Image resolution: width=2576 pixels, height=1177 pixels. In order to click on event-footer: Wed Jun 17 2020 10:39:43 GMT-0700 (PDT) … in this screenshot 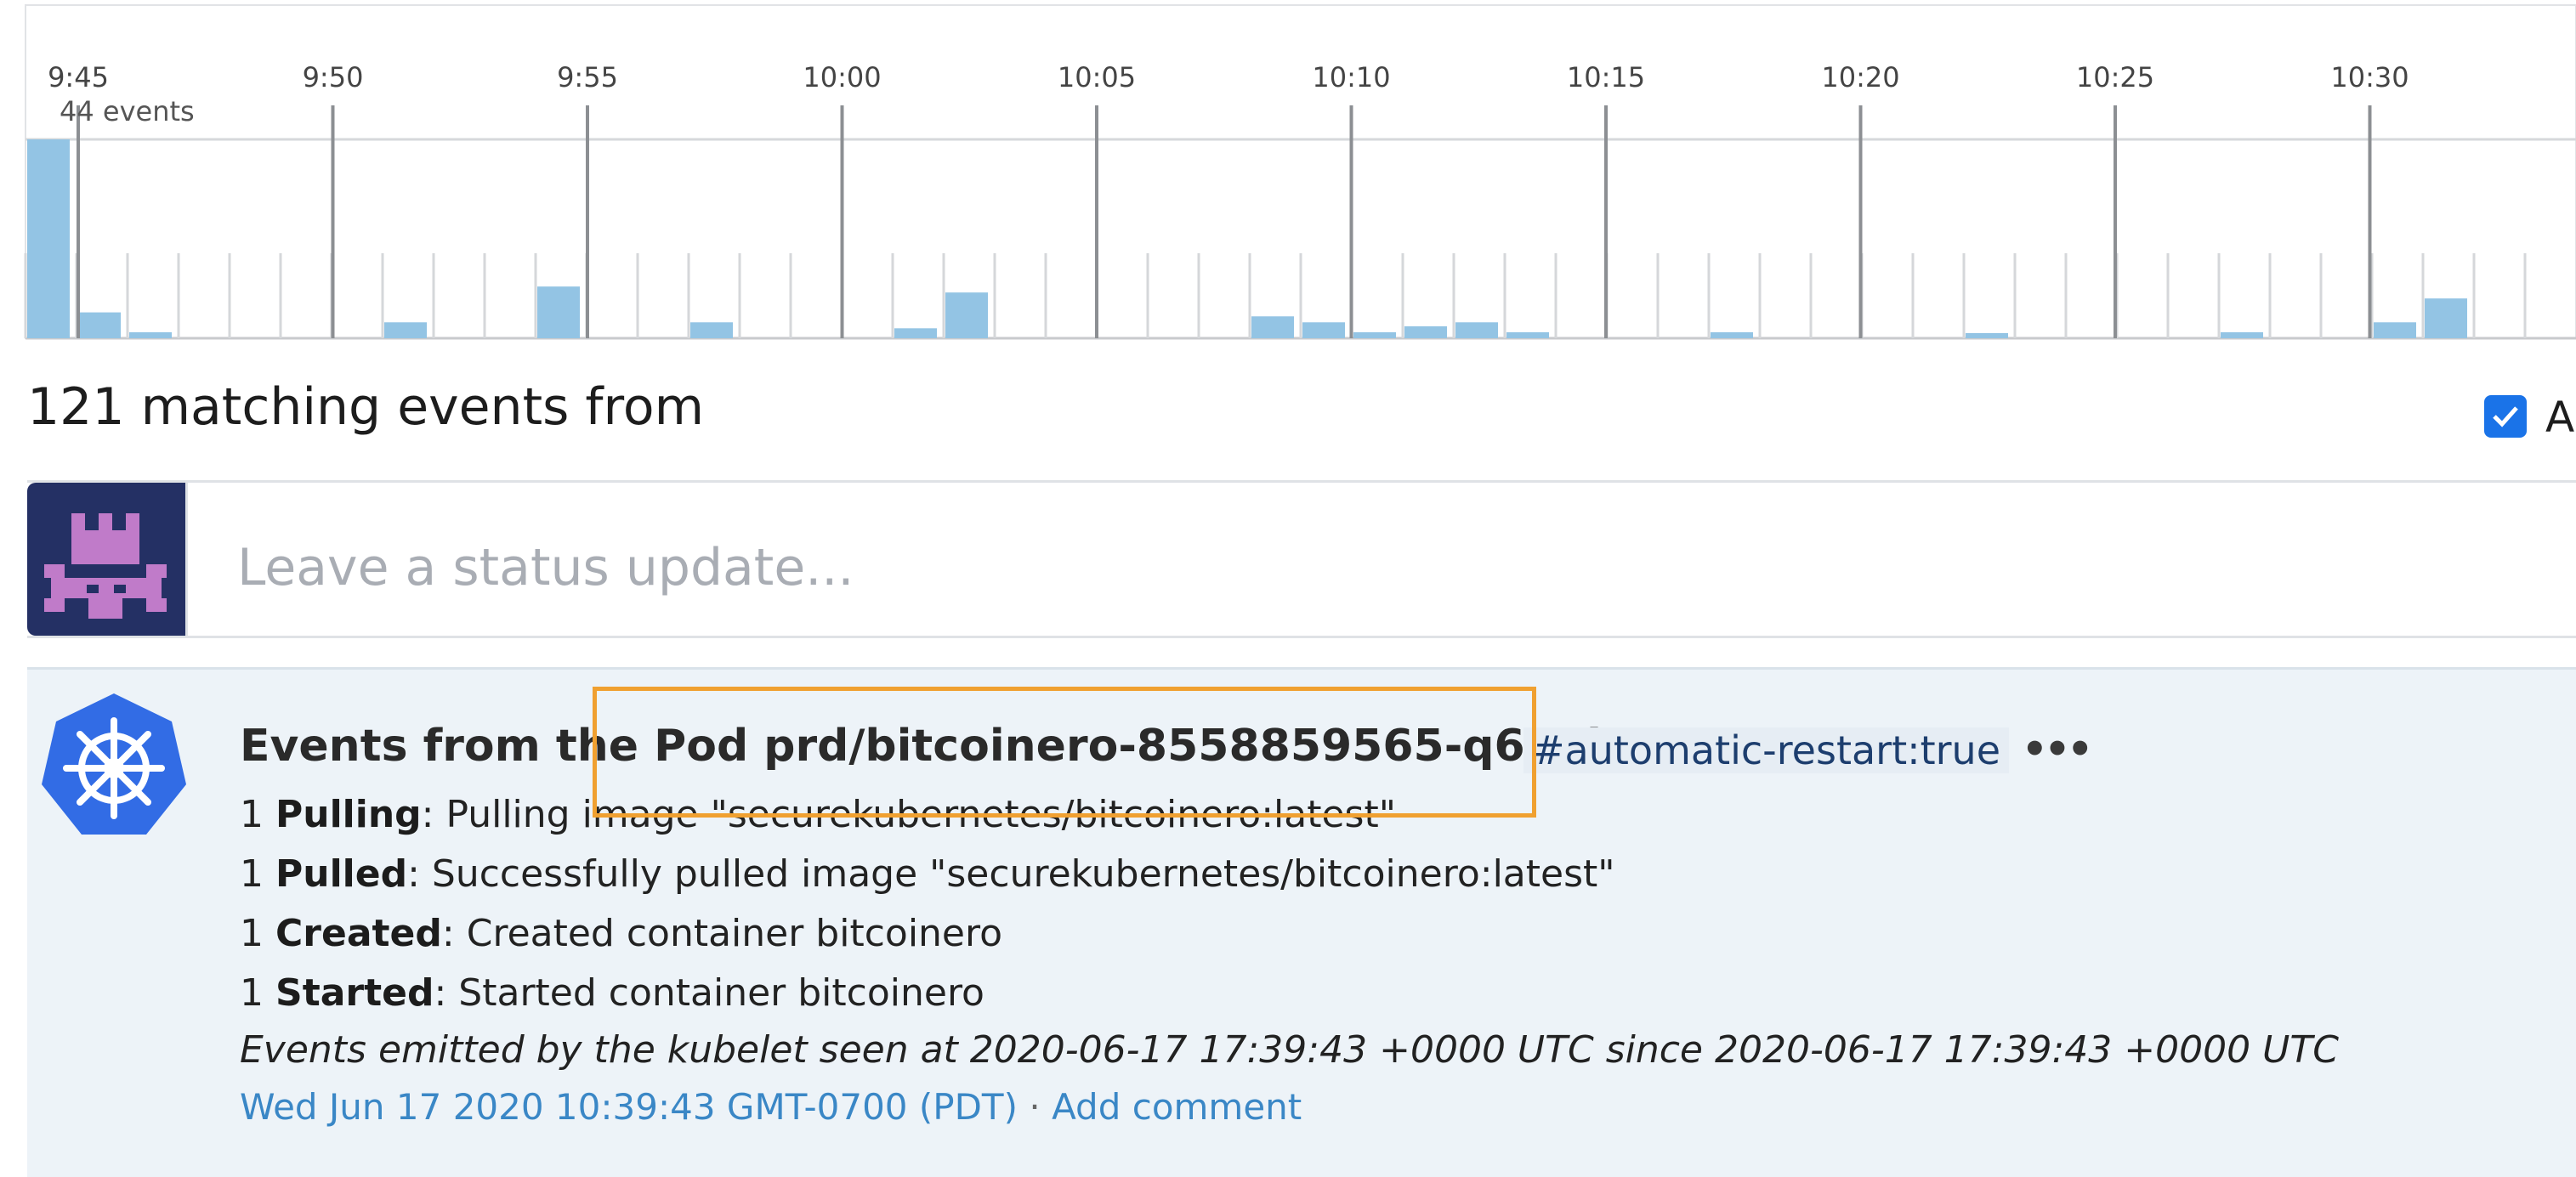, I will do `click(771, 1107)`.